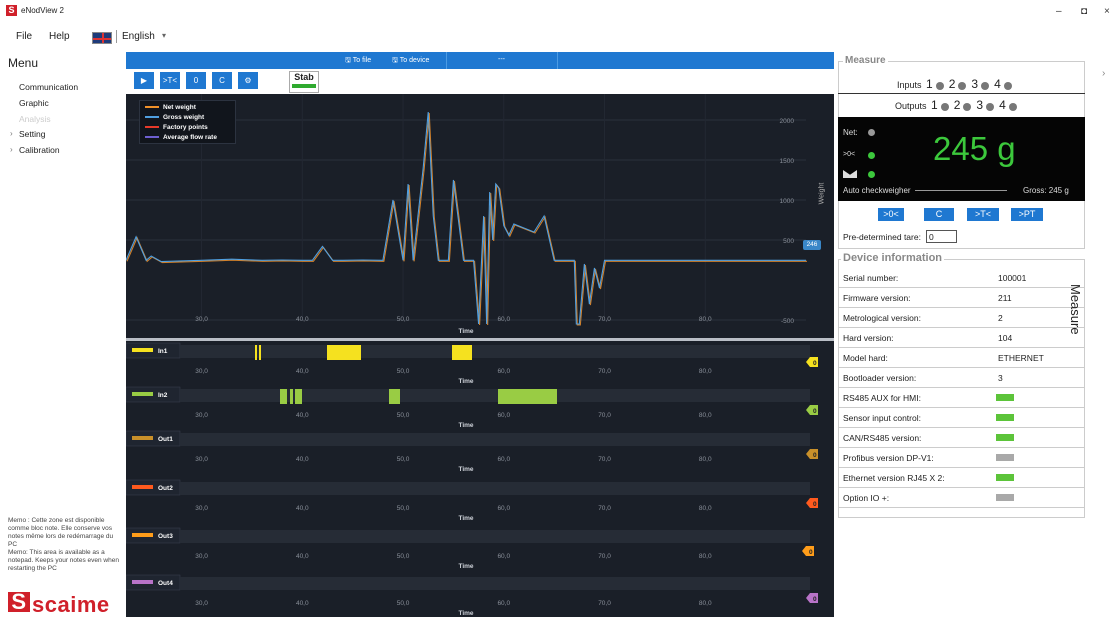  What do you see at coordinates (34, 103) in the screenshot?
I see `sidebar-item-graphic: Graphic` at bounding box center [34, 103].